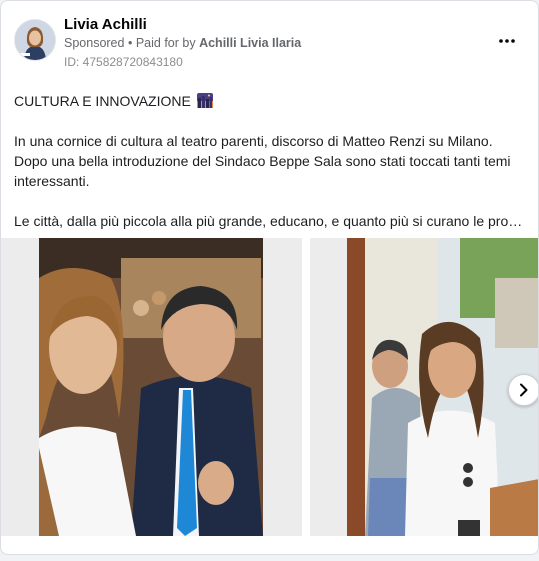 This screenshot has height=561, width=539. Describe the element at coordinates (250, 43) in the screenshot. I see `paid-for-name: Achilli Livia Ilaria` at that location.